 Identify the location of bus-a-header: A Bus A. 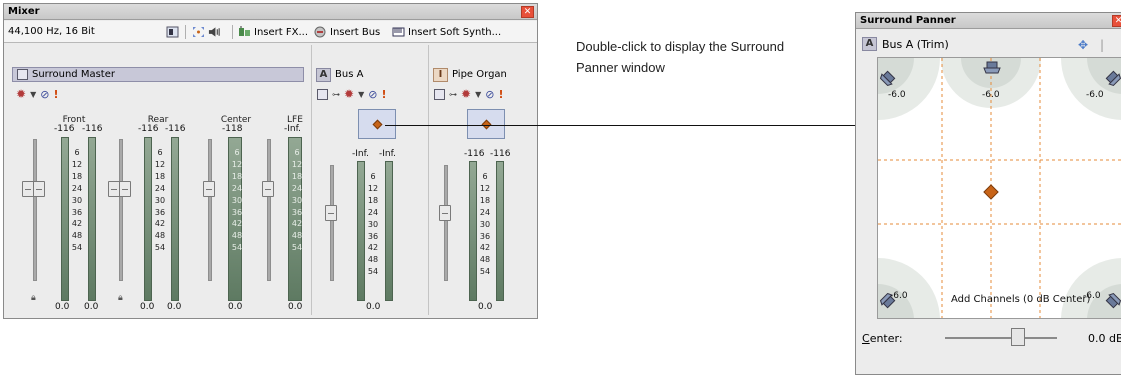
(337, 74).